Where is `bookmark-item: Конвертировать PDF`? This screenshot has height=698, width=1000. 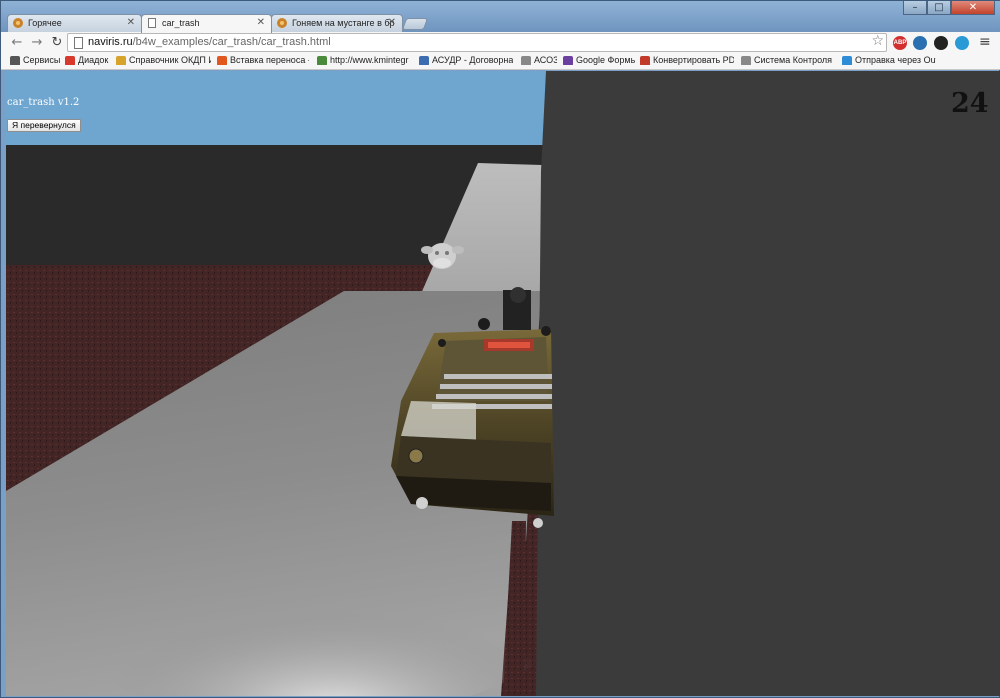 bookmark-item: Конвертировать PDF is located at coordinates (687, 60).